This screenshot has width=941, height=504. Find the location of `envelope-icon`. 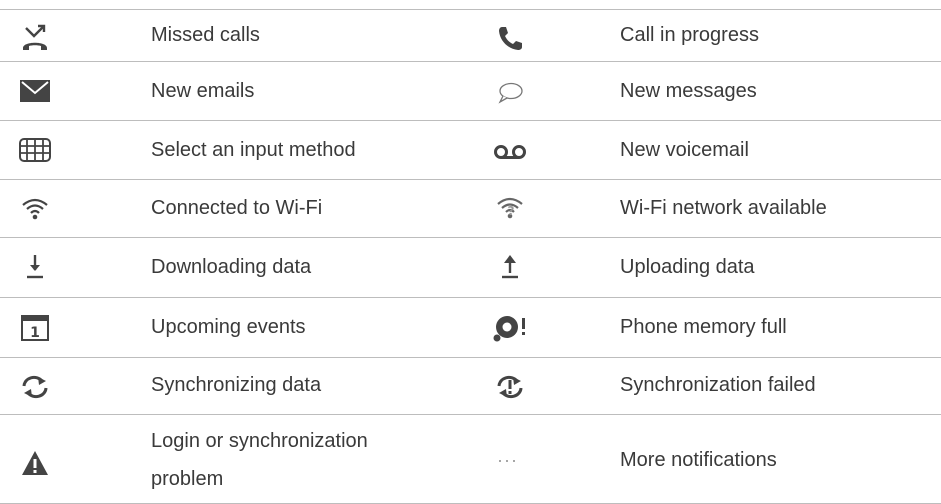

envelope-icon is located at coordinates (35, 91).